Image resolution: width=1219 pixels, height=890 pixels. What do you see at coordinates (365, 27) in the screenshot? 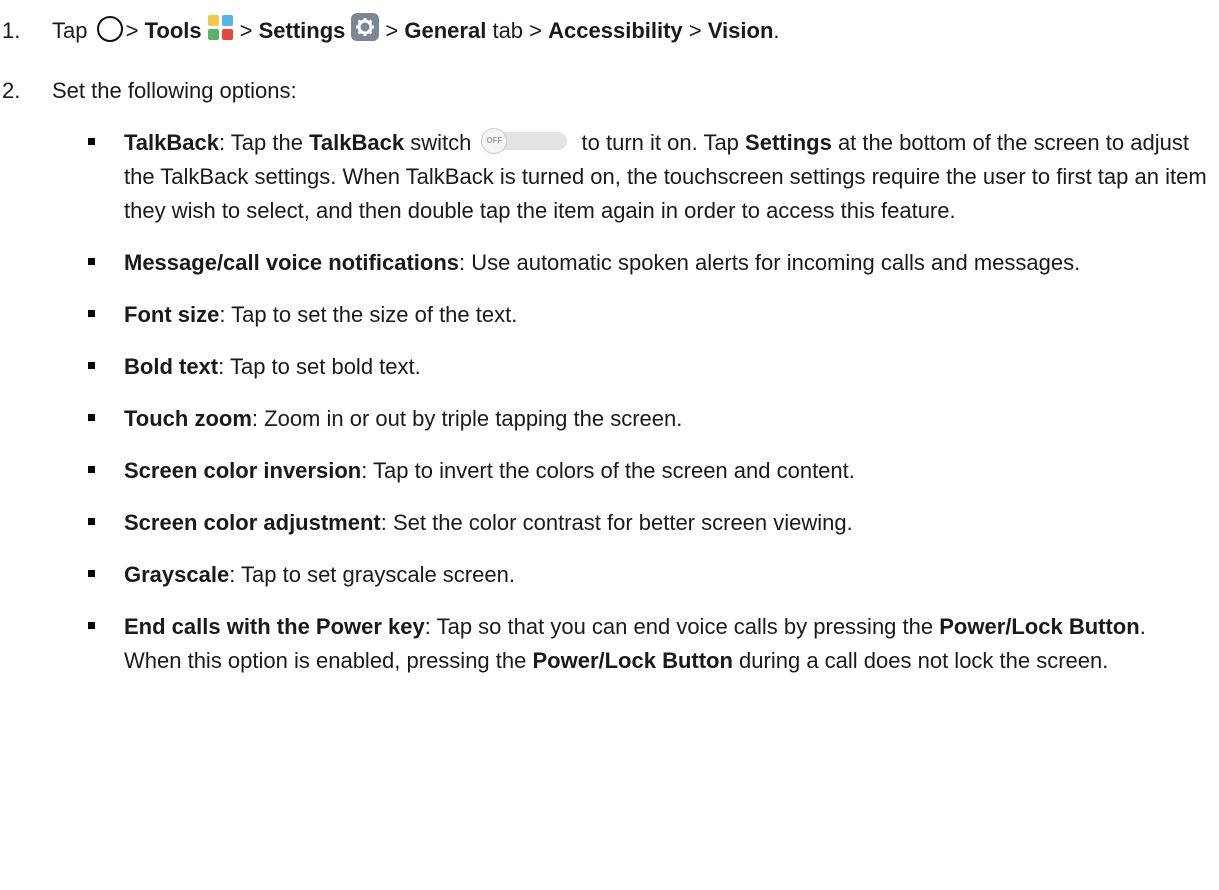
I see `settings-gear-icon` at bounding box center [365, 27].